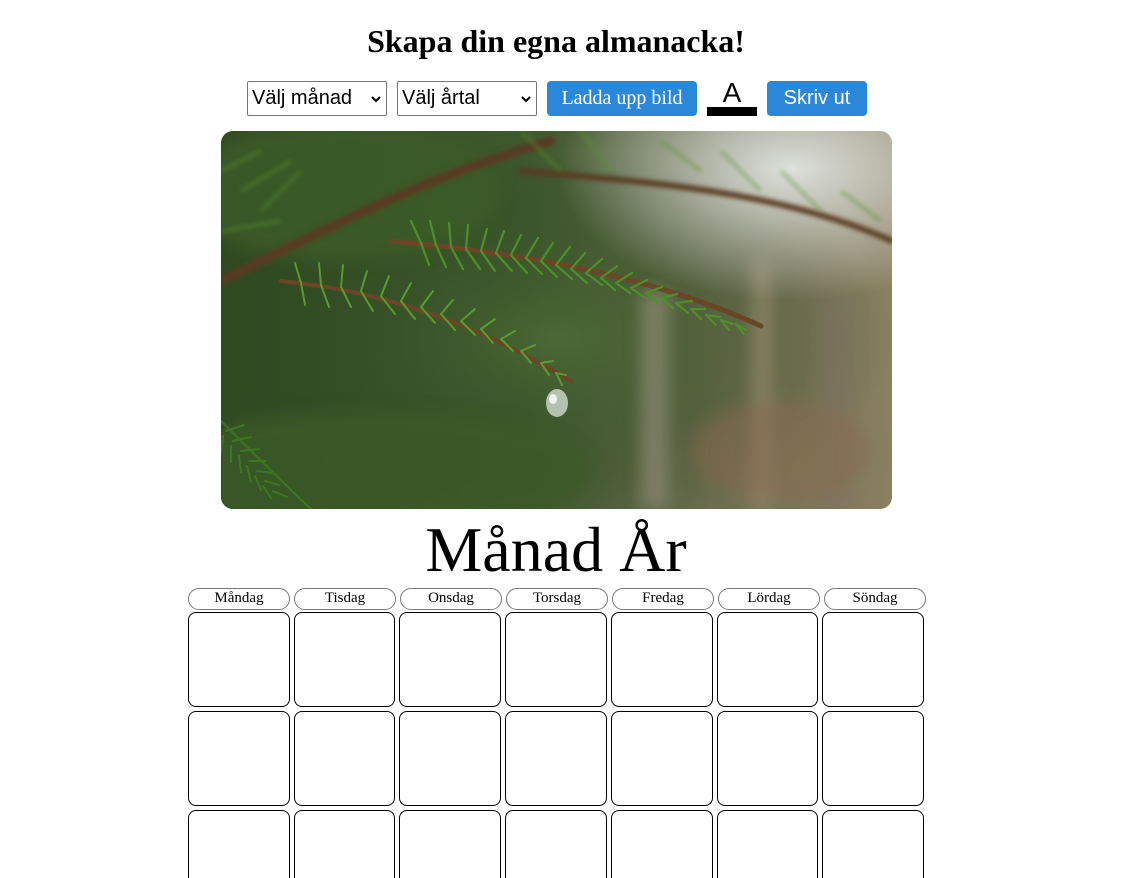 Image resolution: width=1122 pixels, height=878 pixels. I want to click on weekday-label: Tisdag, so click(345, 599).